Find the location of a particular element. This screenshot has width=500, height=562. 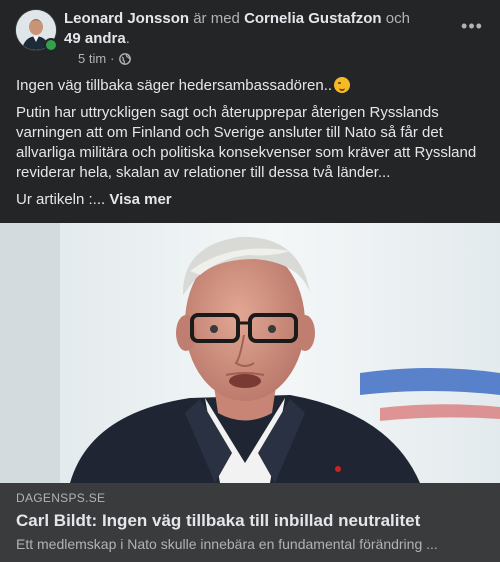

post-meta: 5 tim · is located at coordinates (104, 58).